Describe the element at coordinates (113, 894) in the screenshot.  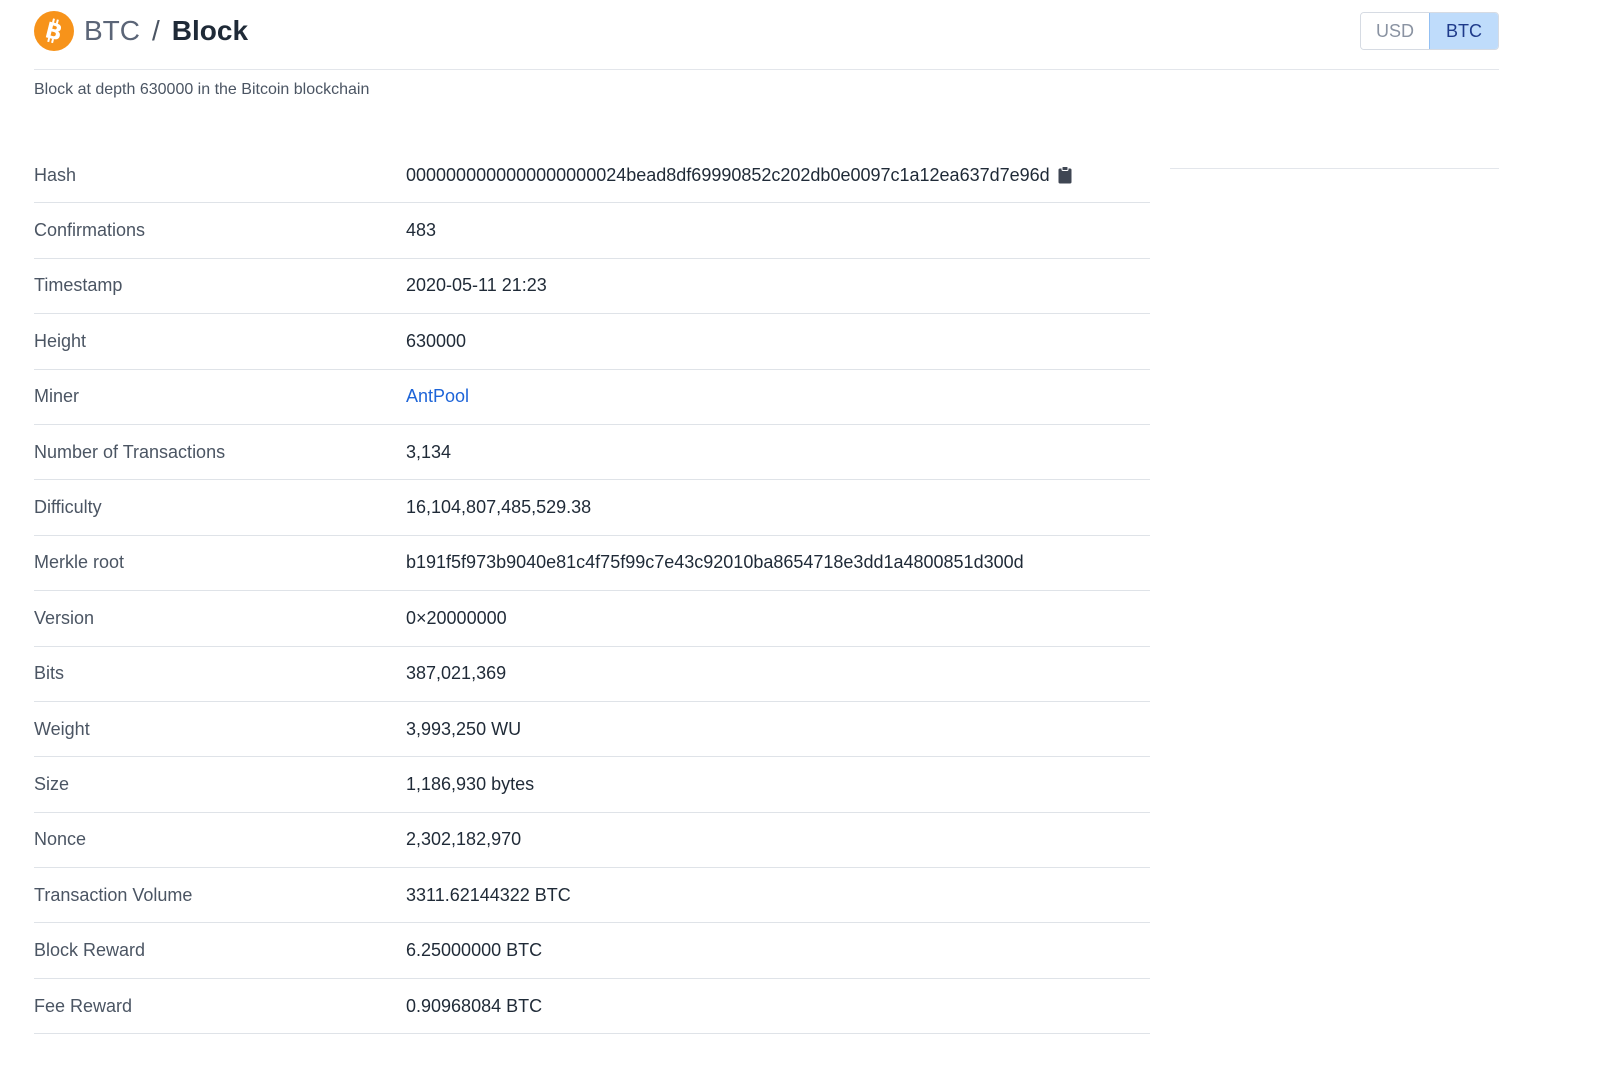
I see `detail-label: Transaction Volume` at that location.